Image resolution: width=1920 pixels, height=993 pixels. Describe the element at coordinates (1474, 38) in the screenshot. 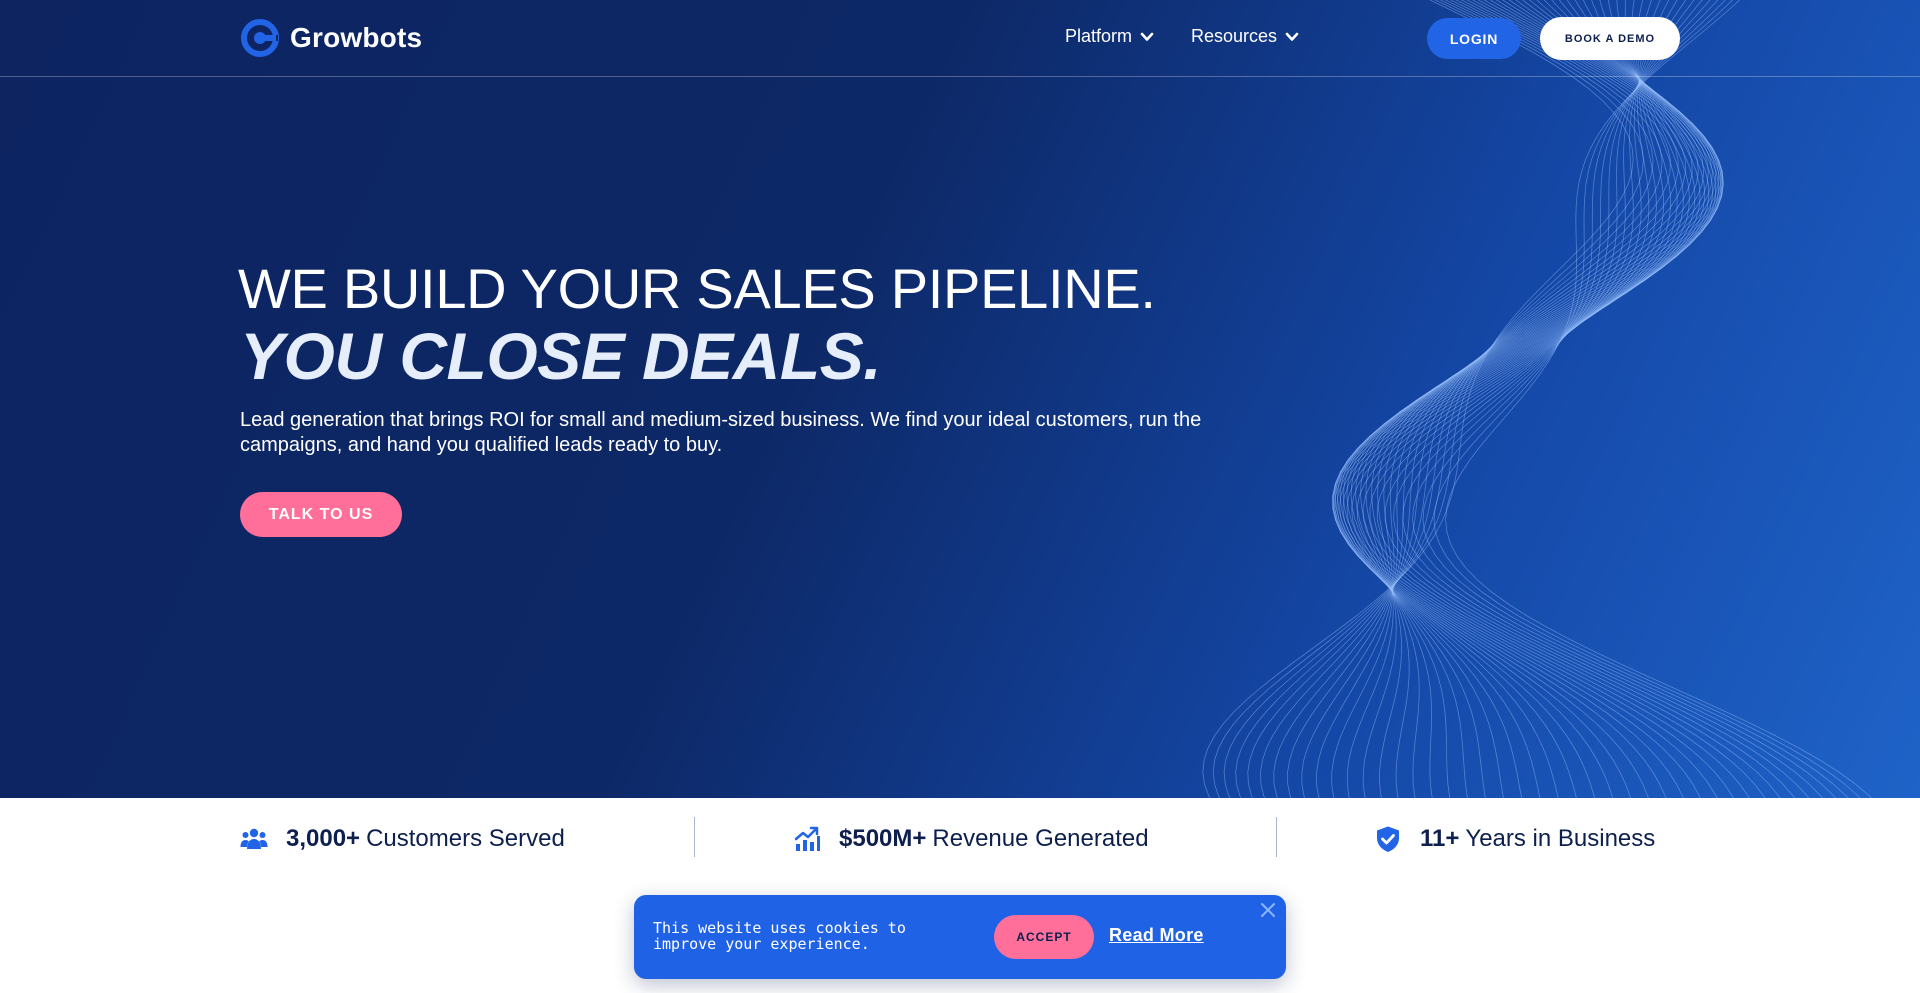

I see `login-button: LOGIN` at that location.